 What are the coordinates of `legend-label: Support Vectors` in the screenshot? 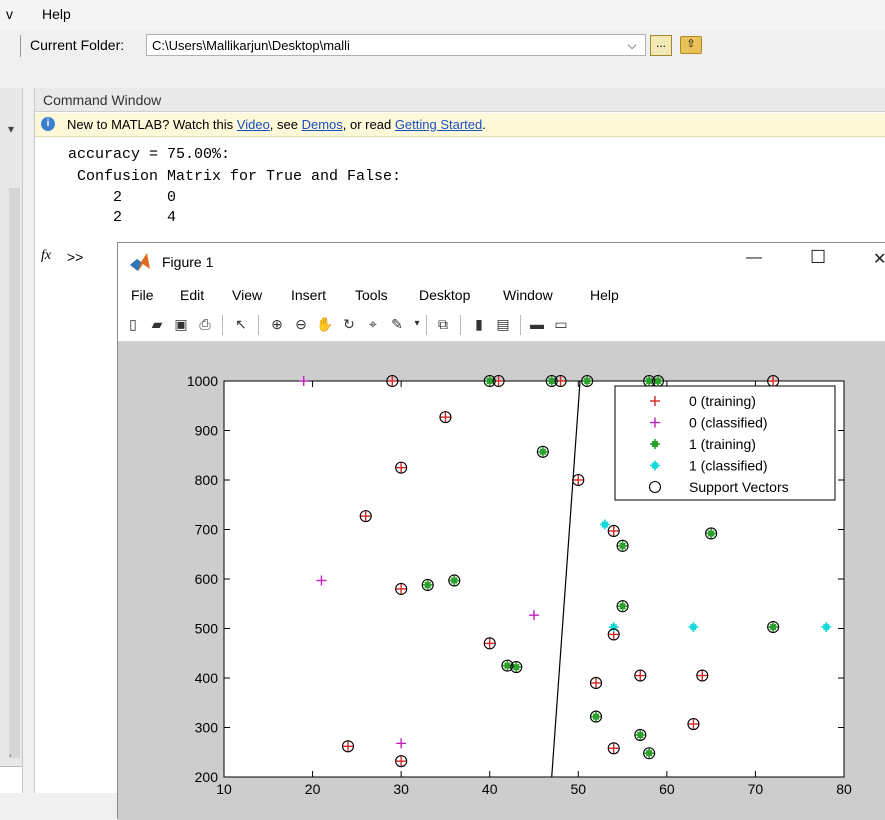 It's located at (739, 487).